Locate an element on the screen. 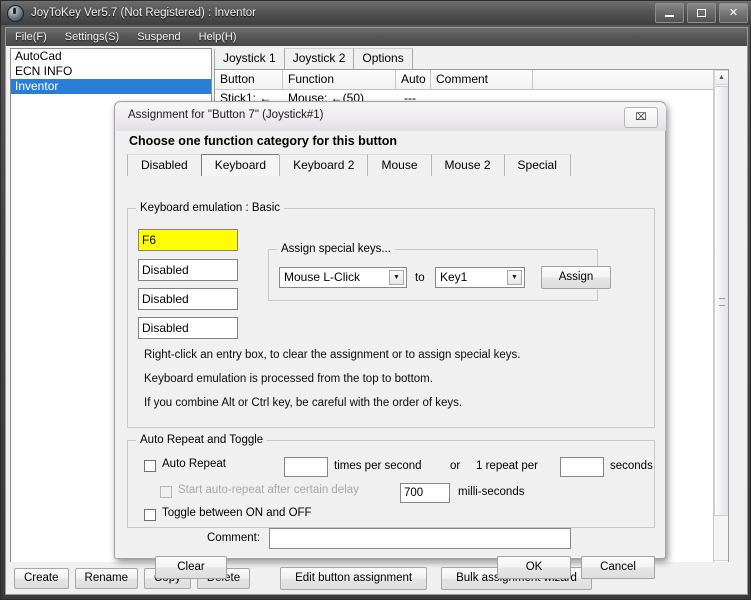 This screenshot has height=600, width=751. table-scrollbar: ▲ ▼ is located at coordinates (720, 322).